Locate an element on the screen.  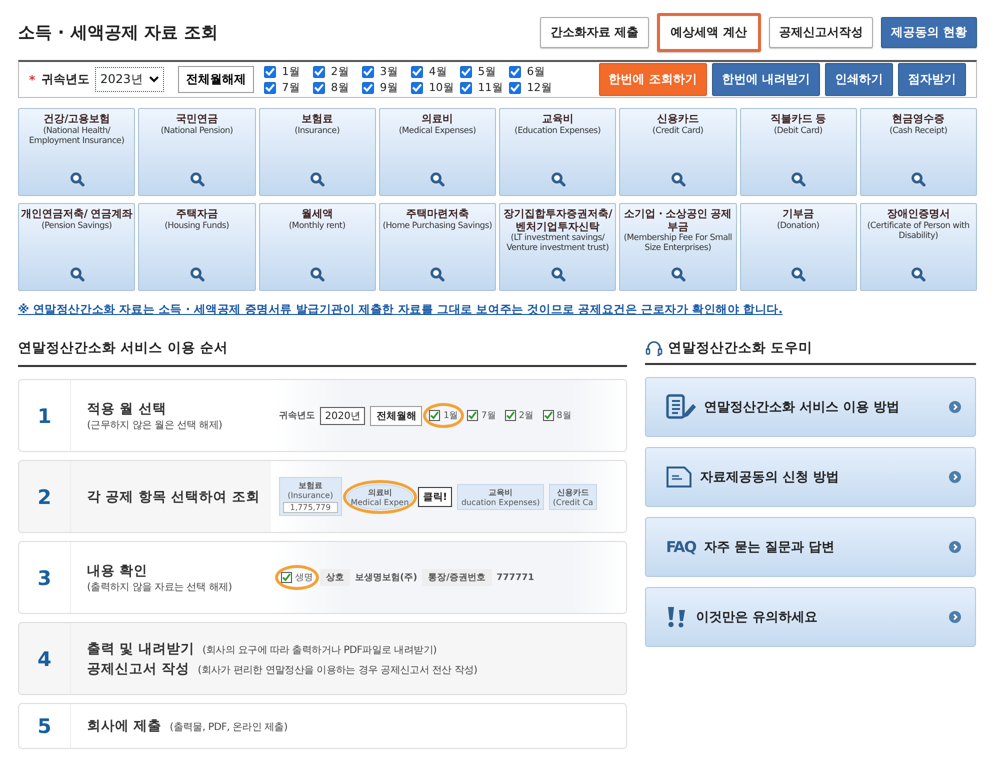
category-tile: 주택마련저축 (Home Purchasing Savings) is located at coordinates (437, 247).